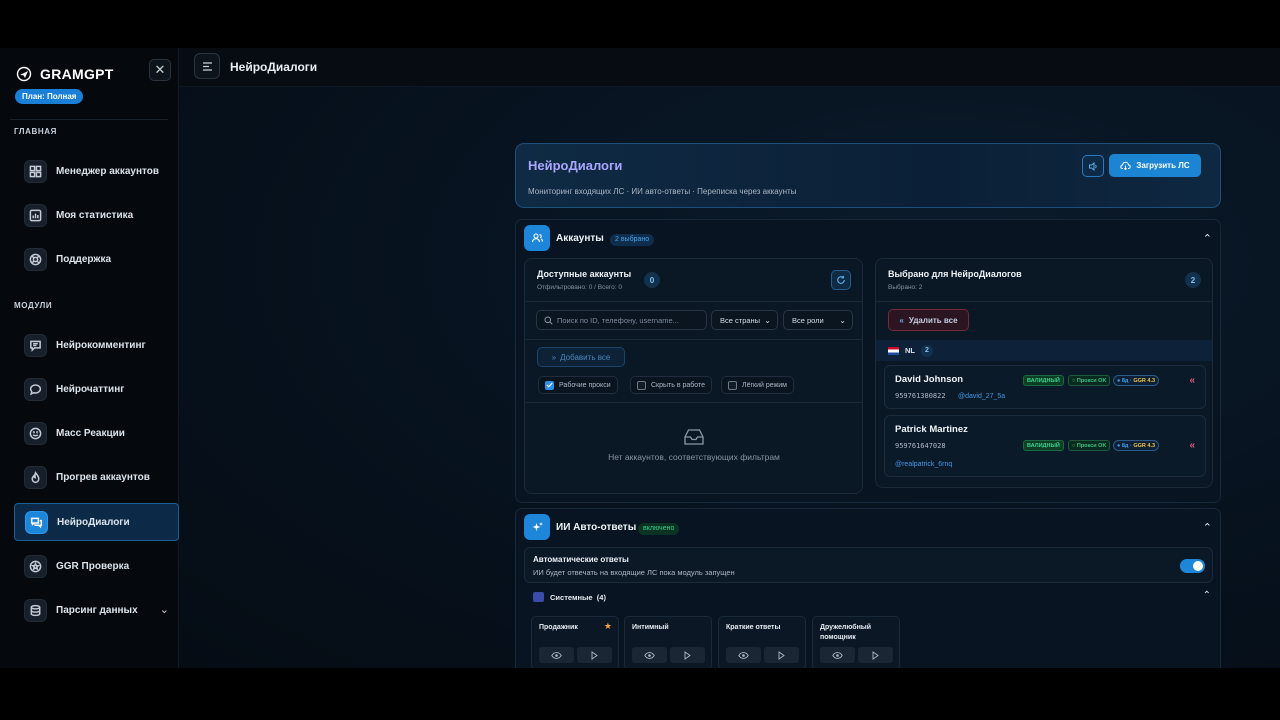  What do you see at coordinates (929, 379) in the screenshot?
I see `account-name: David Johnson` at bounding box center [929, 379].